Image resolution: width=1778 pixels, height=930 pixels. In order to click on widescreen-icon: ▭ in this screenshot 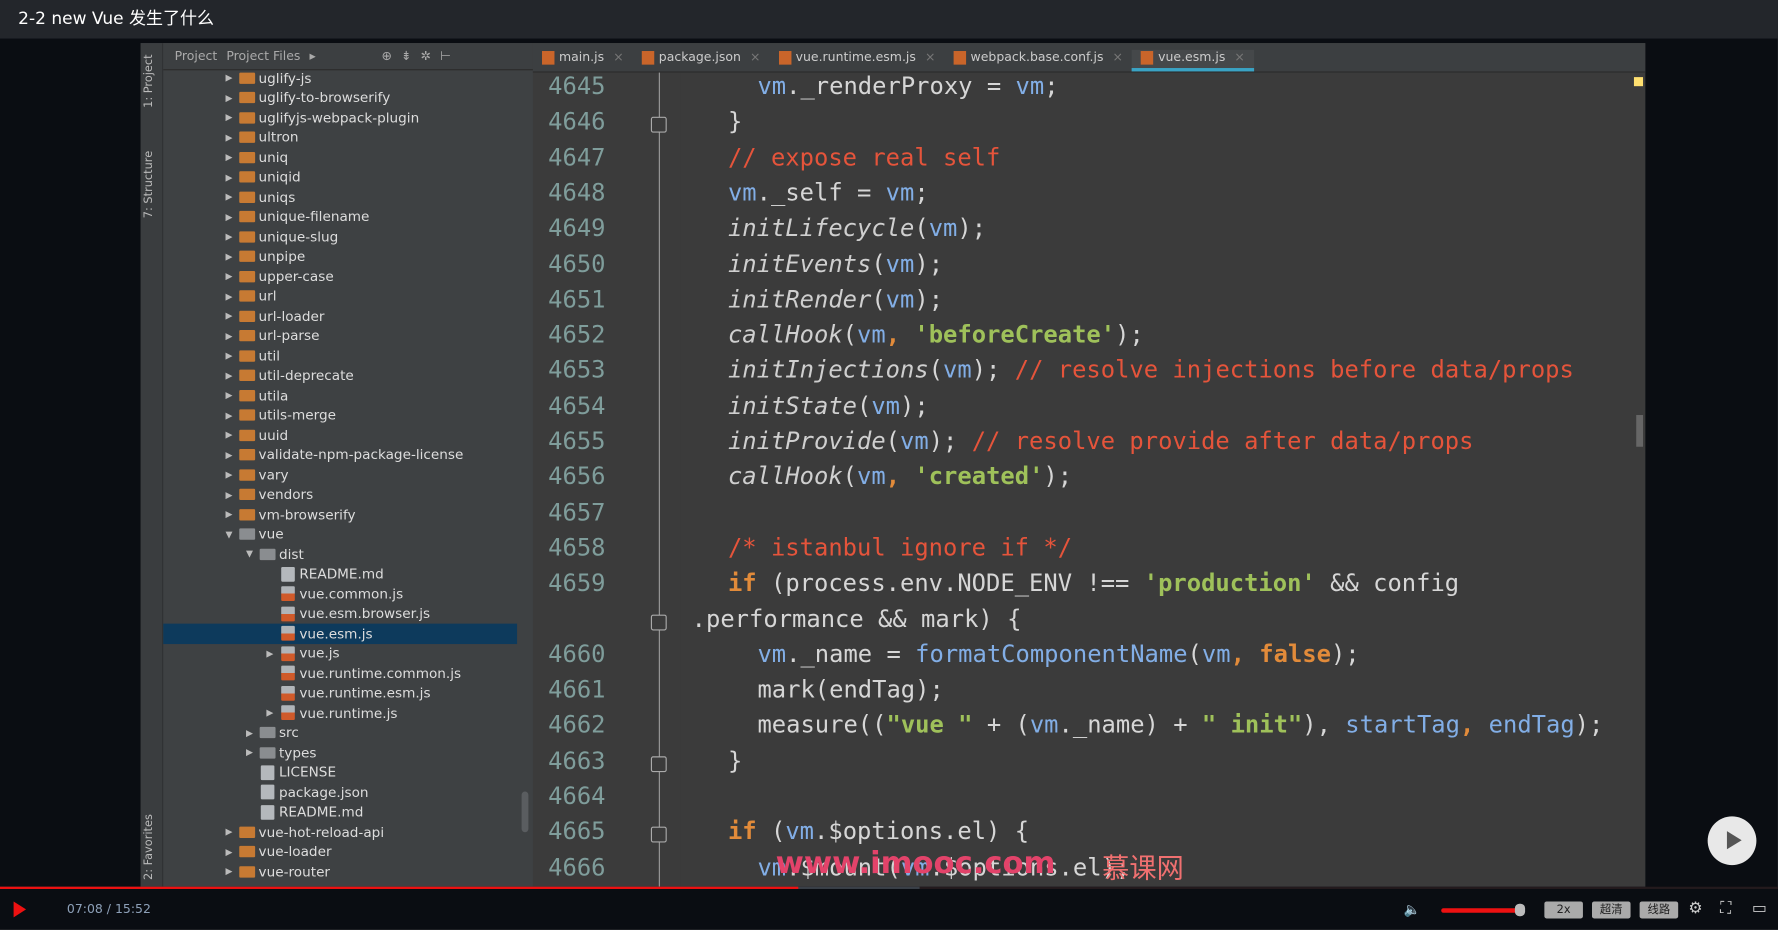, I will do `click(1759, 908)`.